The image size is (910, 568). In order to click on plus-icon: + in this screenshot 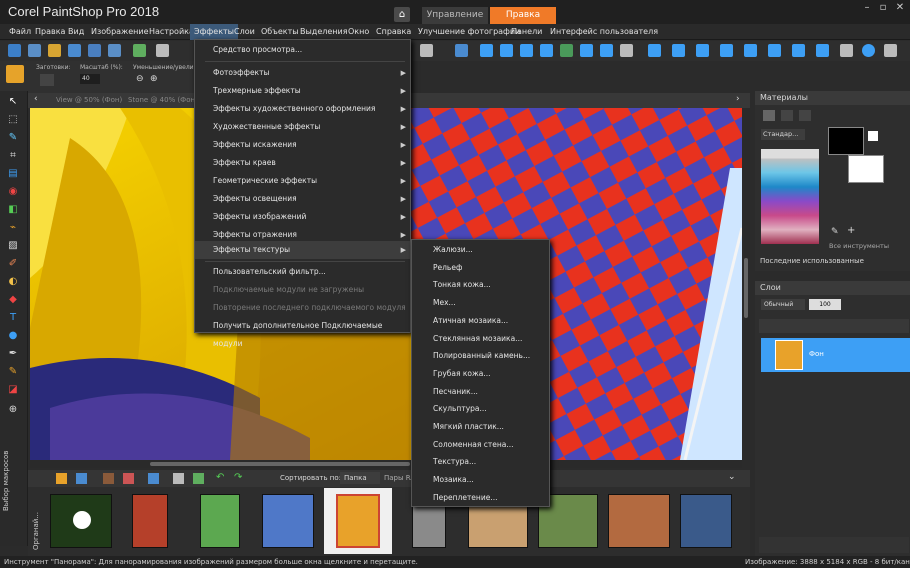, I will do `click(851, 230)`.